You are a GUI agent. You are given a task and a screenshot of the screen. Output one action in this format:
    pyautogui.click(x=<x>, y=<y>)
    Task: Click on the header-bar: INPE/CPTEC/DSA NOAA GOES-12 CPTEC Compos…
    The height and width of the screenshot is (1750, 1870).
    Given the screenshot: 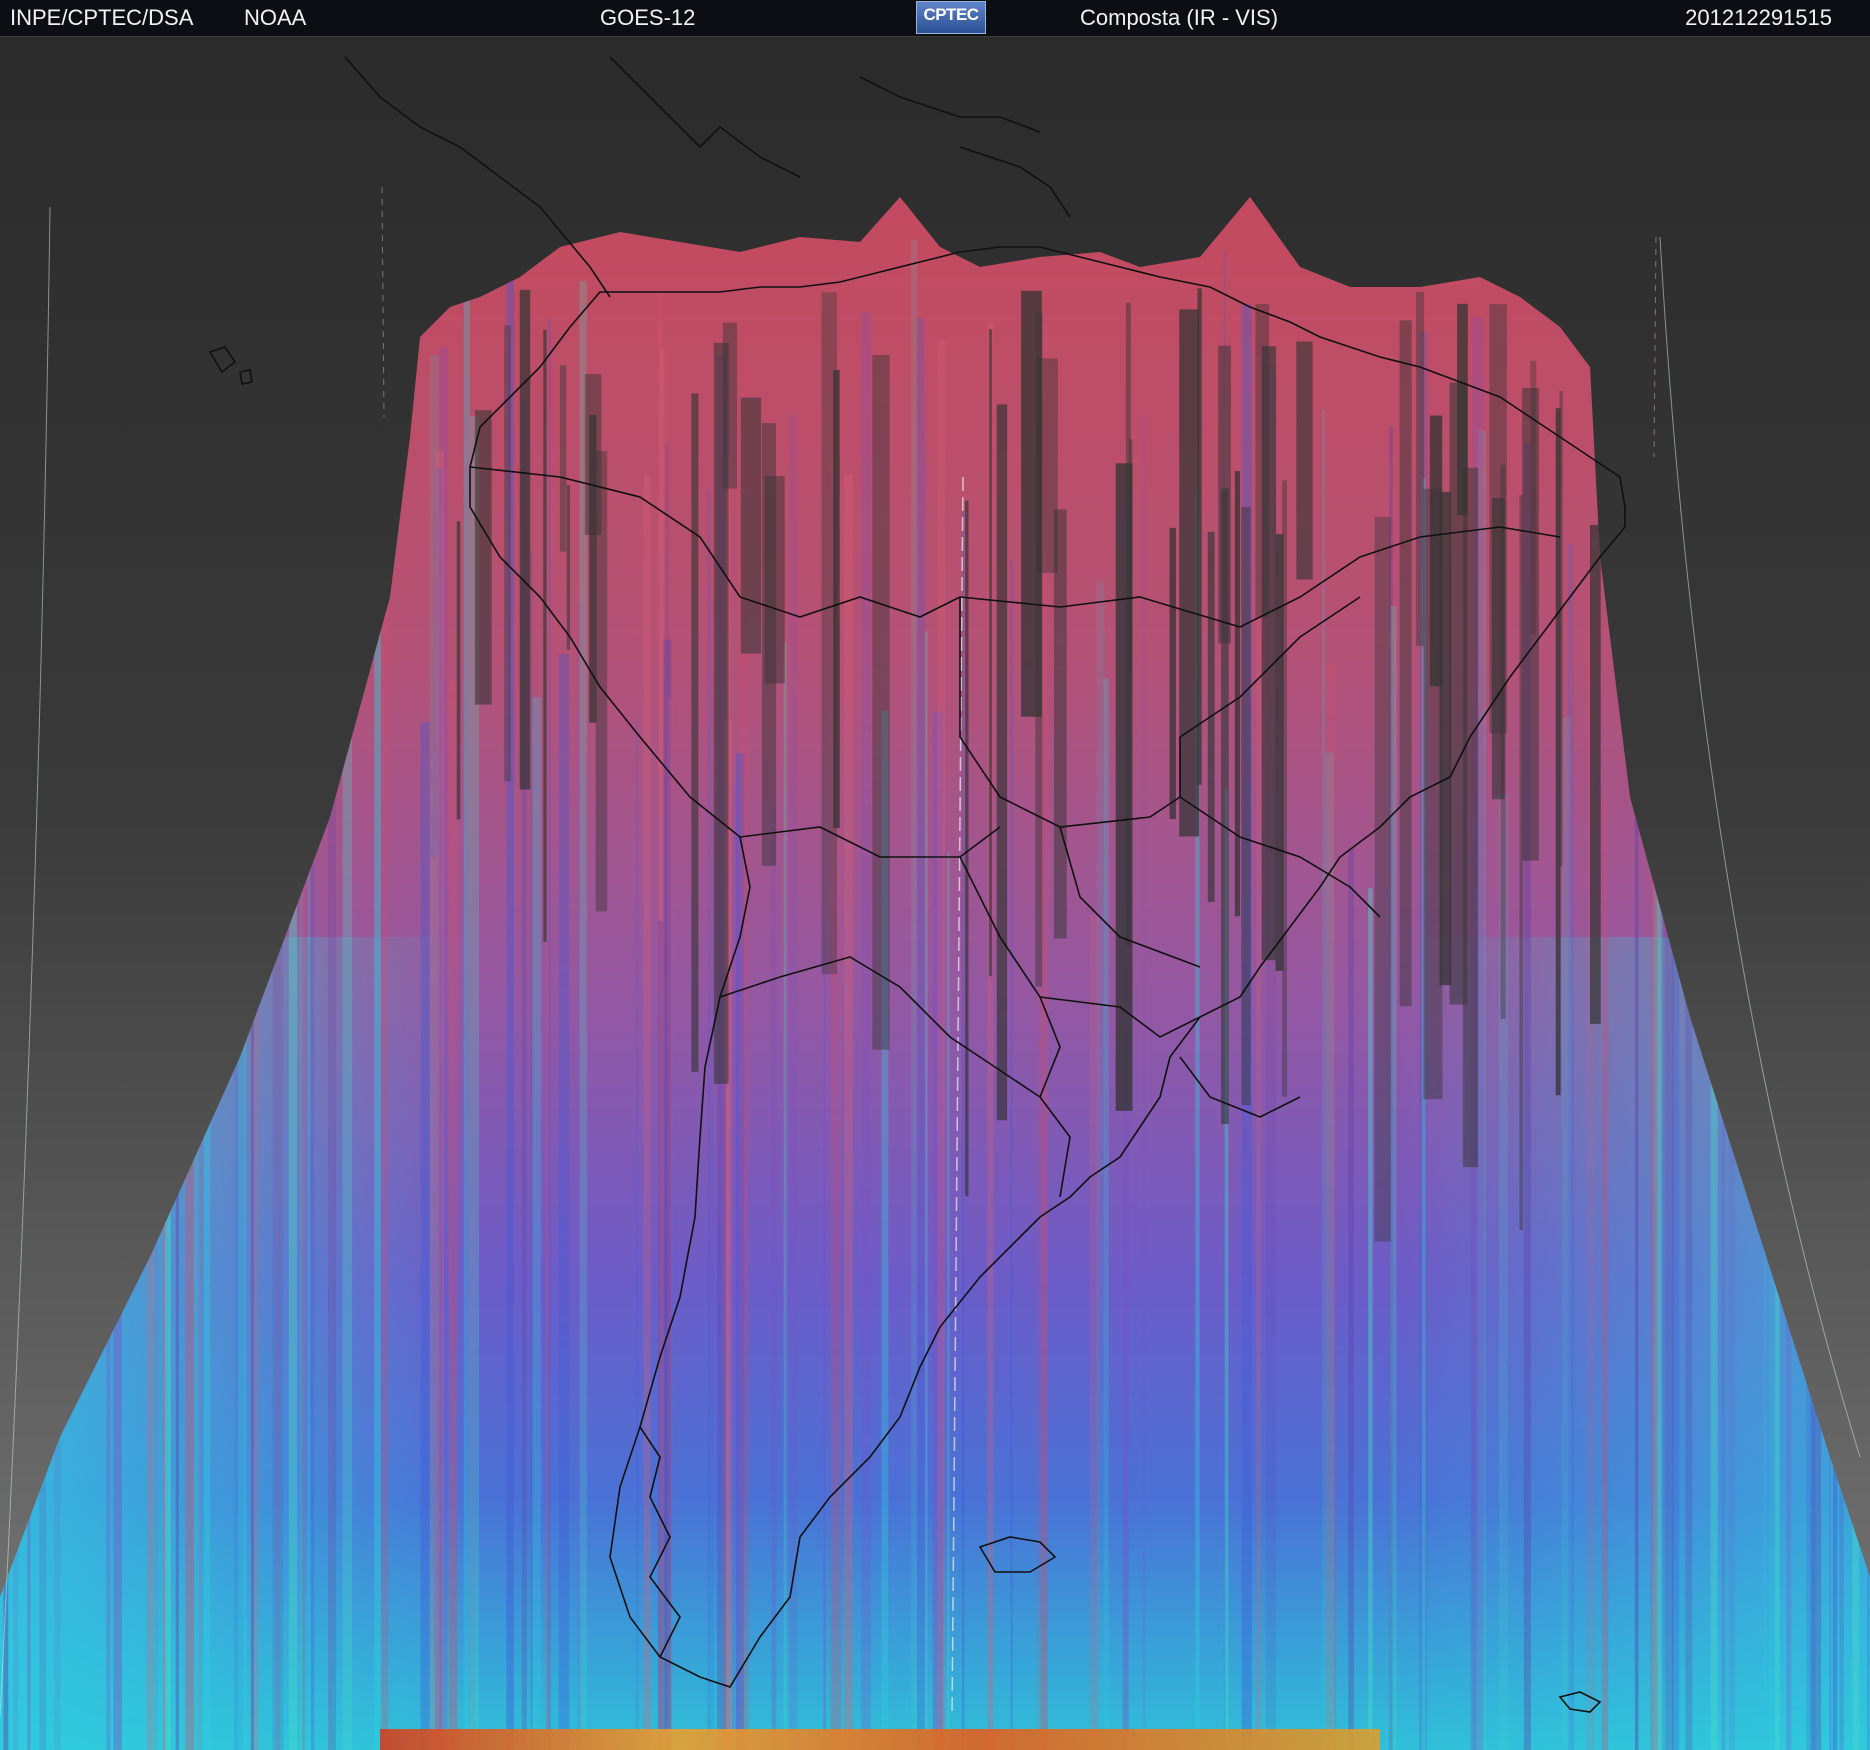 What is the action you would take?
    pyautogui.click(x=935, y=18)
    